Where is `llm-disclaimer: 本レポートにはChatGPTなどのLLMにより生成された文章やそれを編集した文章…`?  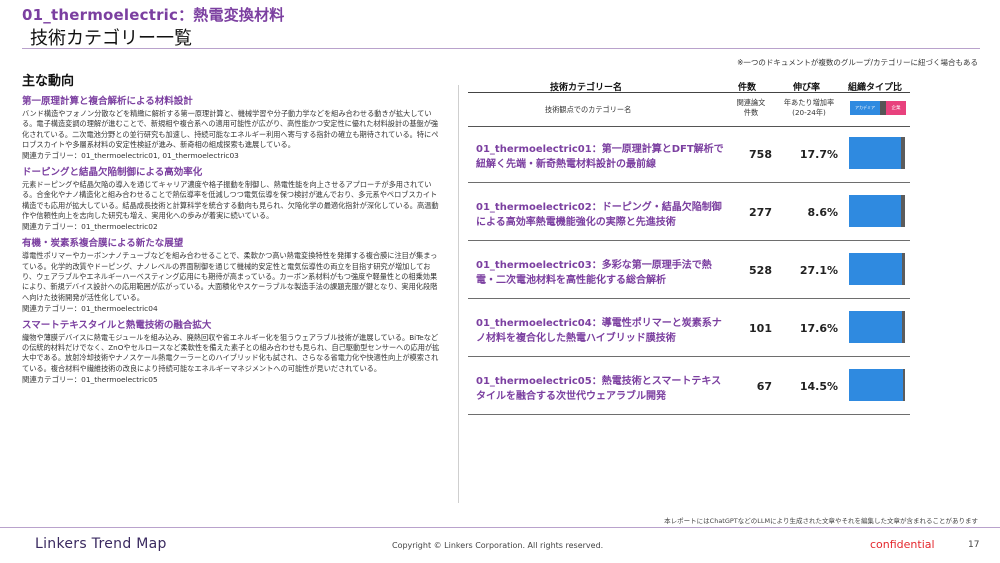
llm-disclaimer: 本レポートにはChatGPTなどのLLMにより生成された文章やそれを編集した文章… is located at coordinates (821, 521).